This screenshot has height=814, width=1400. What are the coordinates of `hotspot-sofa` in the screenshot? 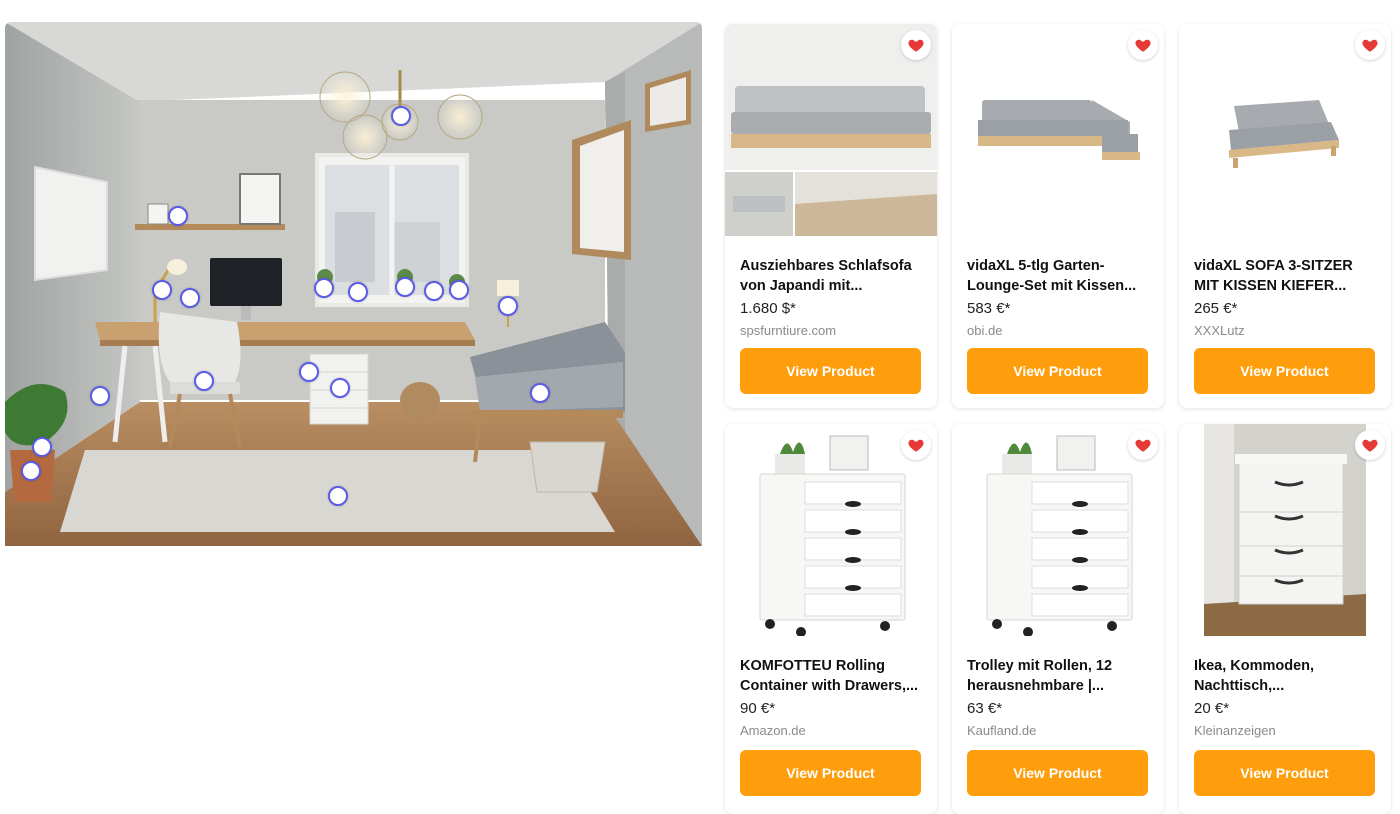 It's located at (540, 393).